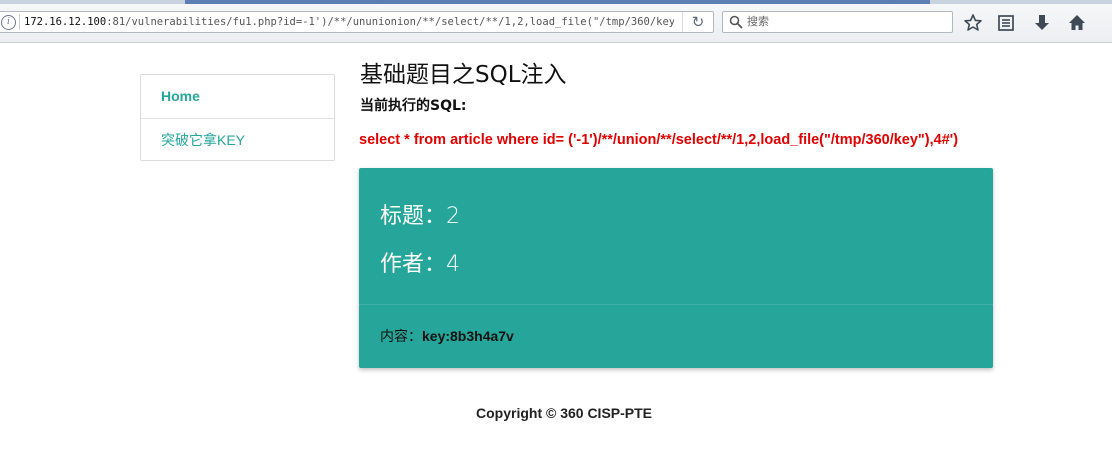  I want to click on author-value: 4, so click(453, 264).